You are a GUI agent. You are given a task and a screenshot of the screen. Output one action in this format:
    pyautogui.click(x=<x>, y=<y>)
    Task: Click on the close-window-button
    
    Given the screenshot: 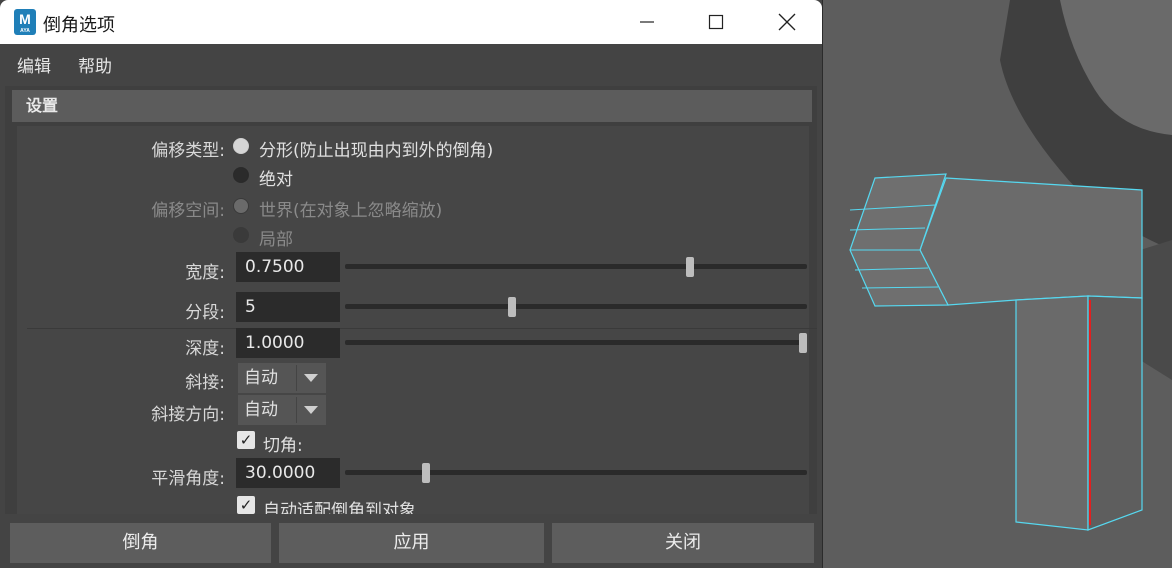 What is the action you would take?
    pyautogui.click(x=787, y=22)
    